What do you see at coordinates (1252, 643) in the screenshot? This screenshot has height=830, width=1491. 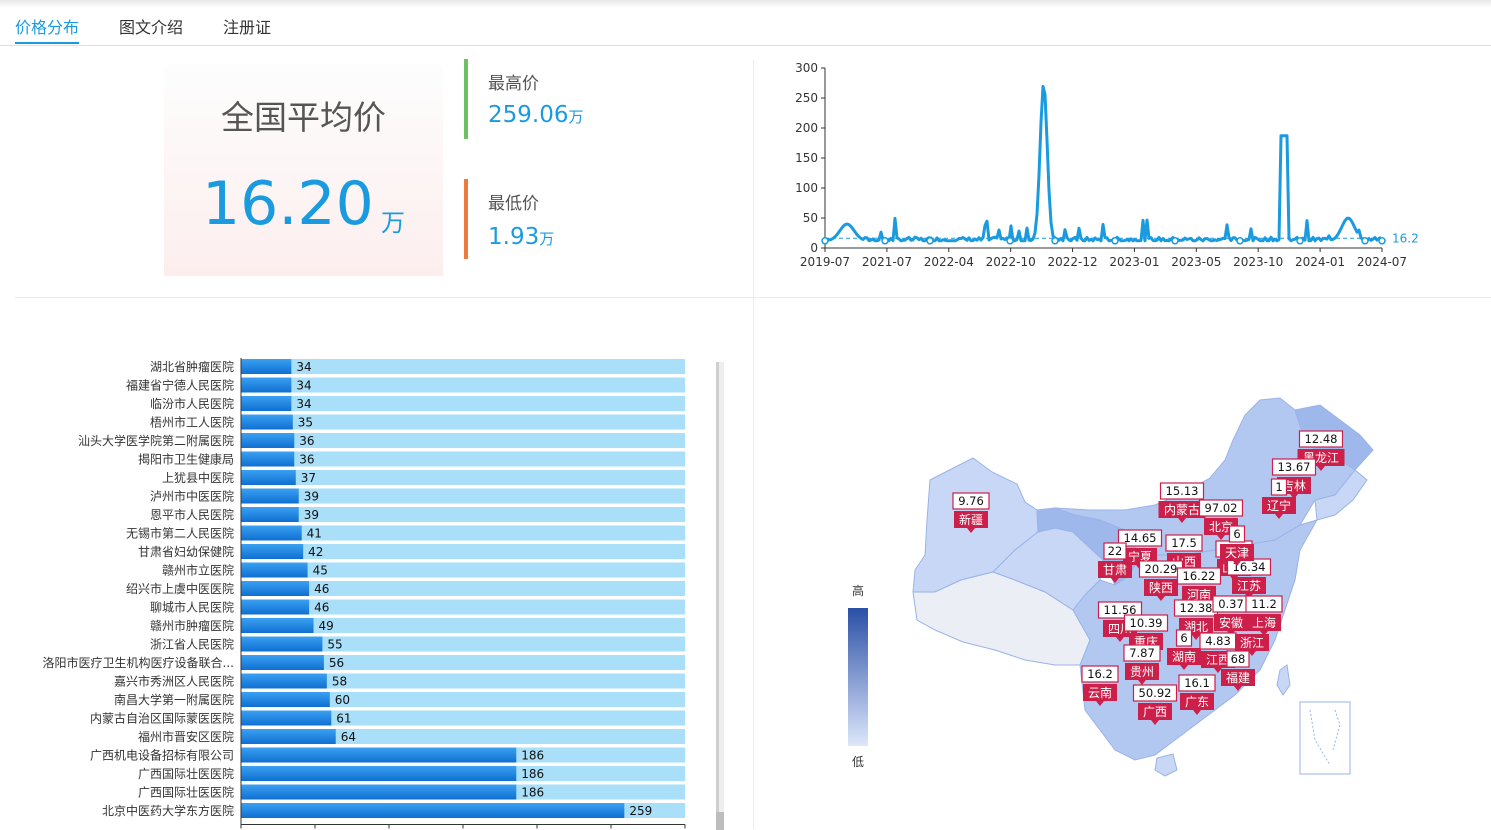 I see `map-pin-name: 浙江` at bounding box center [1252, 643].